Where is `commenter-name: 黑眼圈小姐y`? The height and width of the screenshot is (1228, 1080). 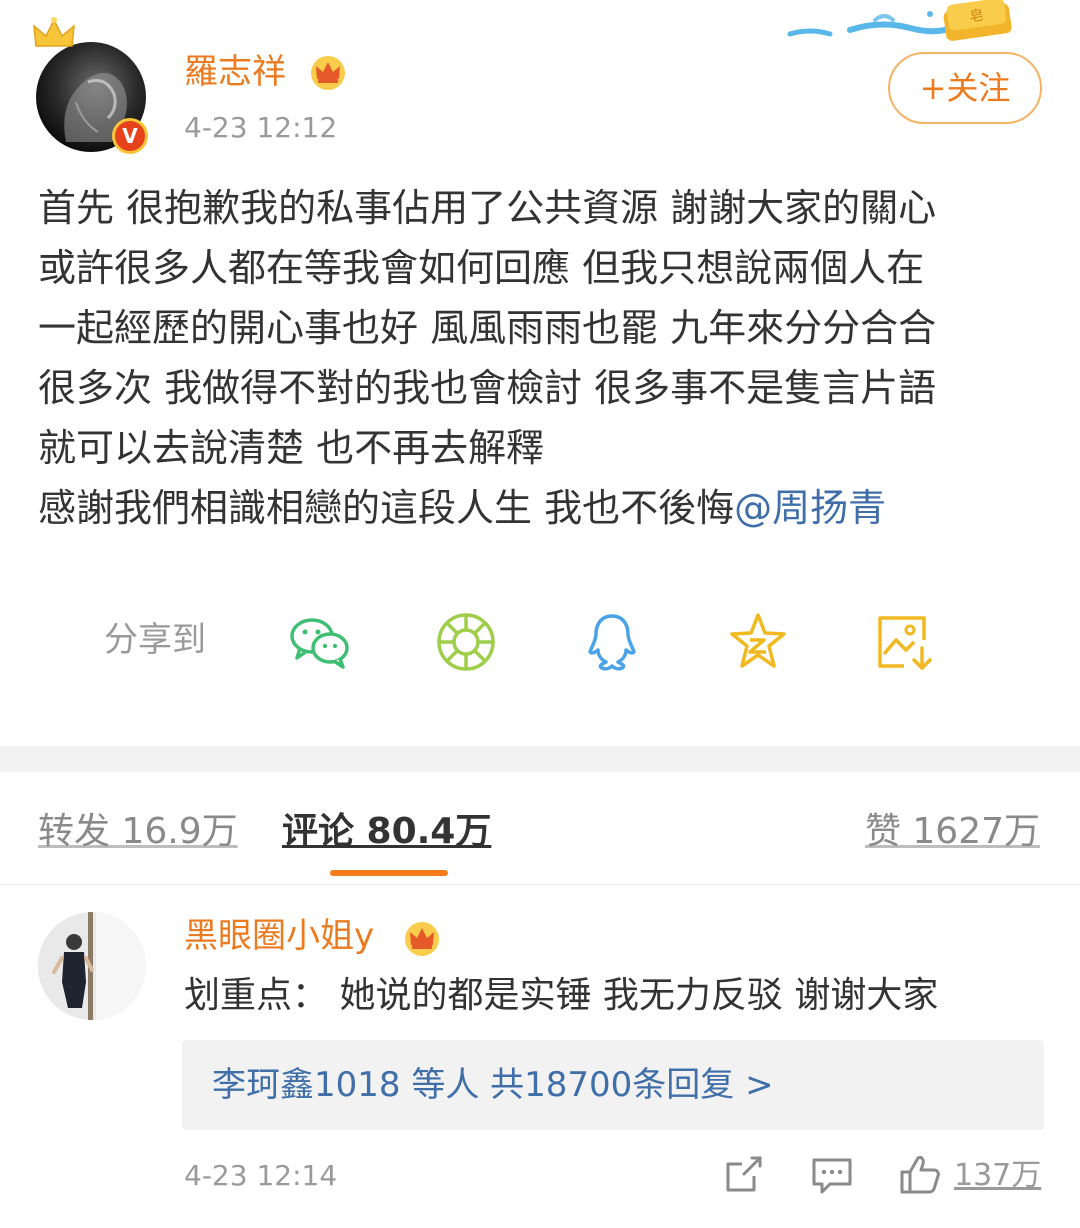 commenter-name: 黑眼圈小姐y is located at coordinates (279, 936).